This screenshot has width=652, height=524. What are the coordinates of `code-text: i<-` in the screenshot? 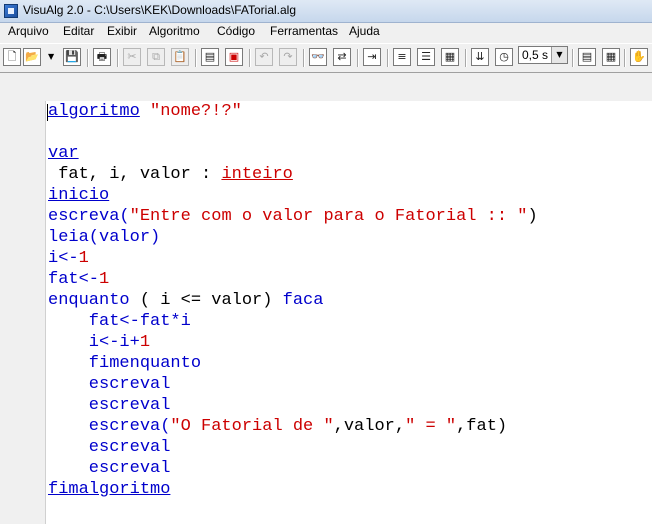 It's located at (63, 258).